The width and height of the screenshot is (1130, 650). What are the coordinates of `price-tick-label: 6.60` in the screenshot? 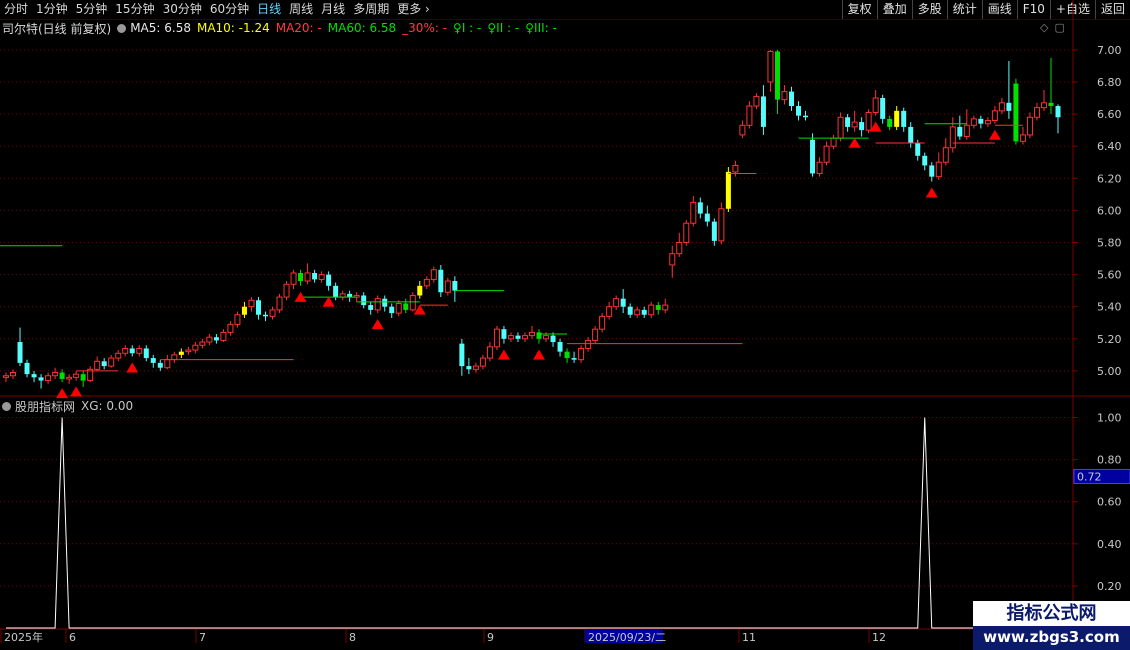 It's located at (1109, 114).